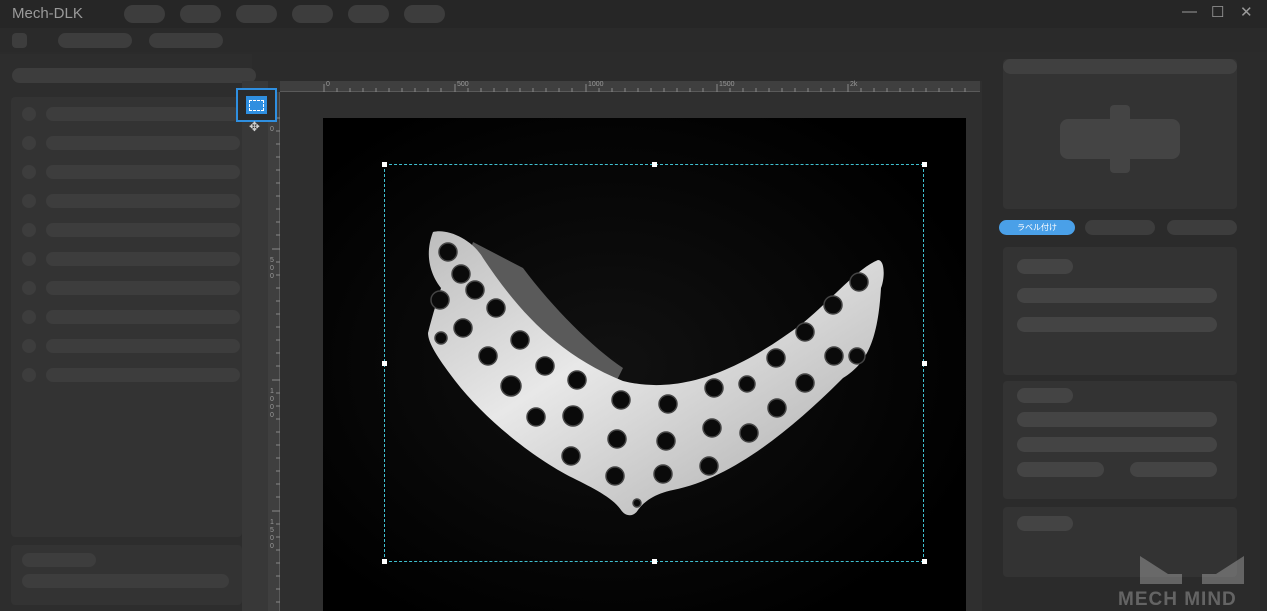  What do you see at coordinates (272, 129) in the screenshot?
I see `ruler-left-label: 0` at bounding box center [272, 129].